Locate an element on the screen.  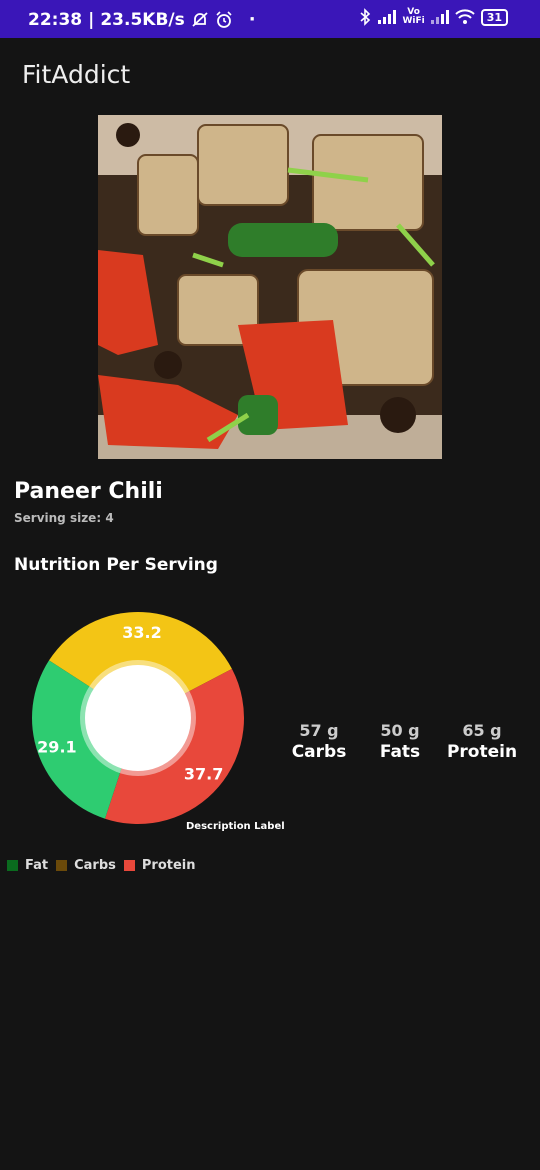
status-time: 22:38 is located at coordinates (55, 19).